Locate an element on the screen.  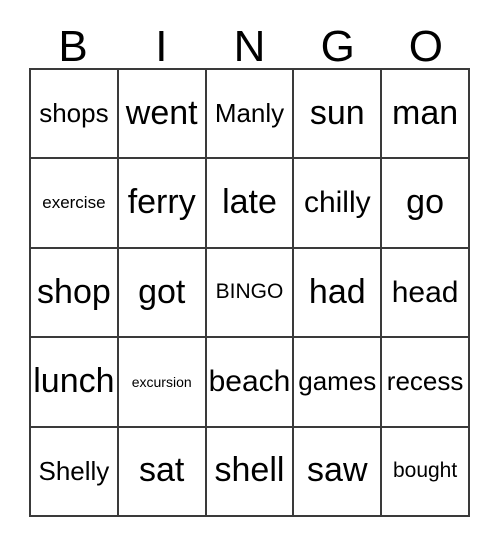
bingo-cell-label: bought is located at coordinates (425, 471).